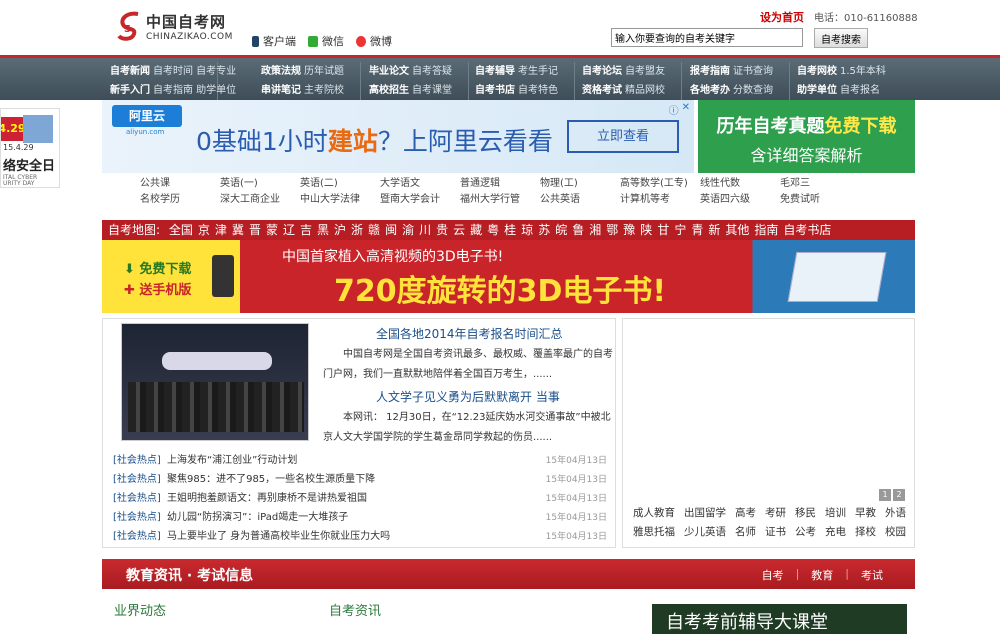 The height and width of the screenshot is (634, 1000). What do you see at coordinates (500, 200) in the screenshot?
I see `subject-link: 福州大学行管` at bounding box center [500, 200].